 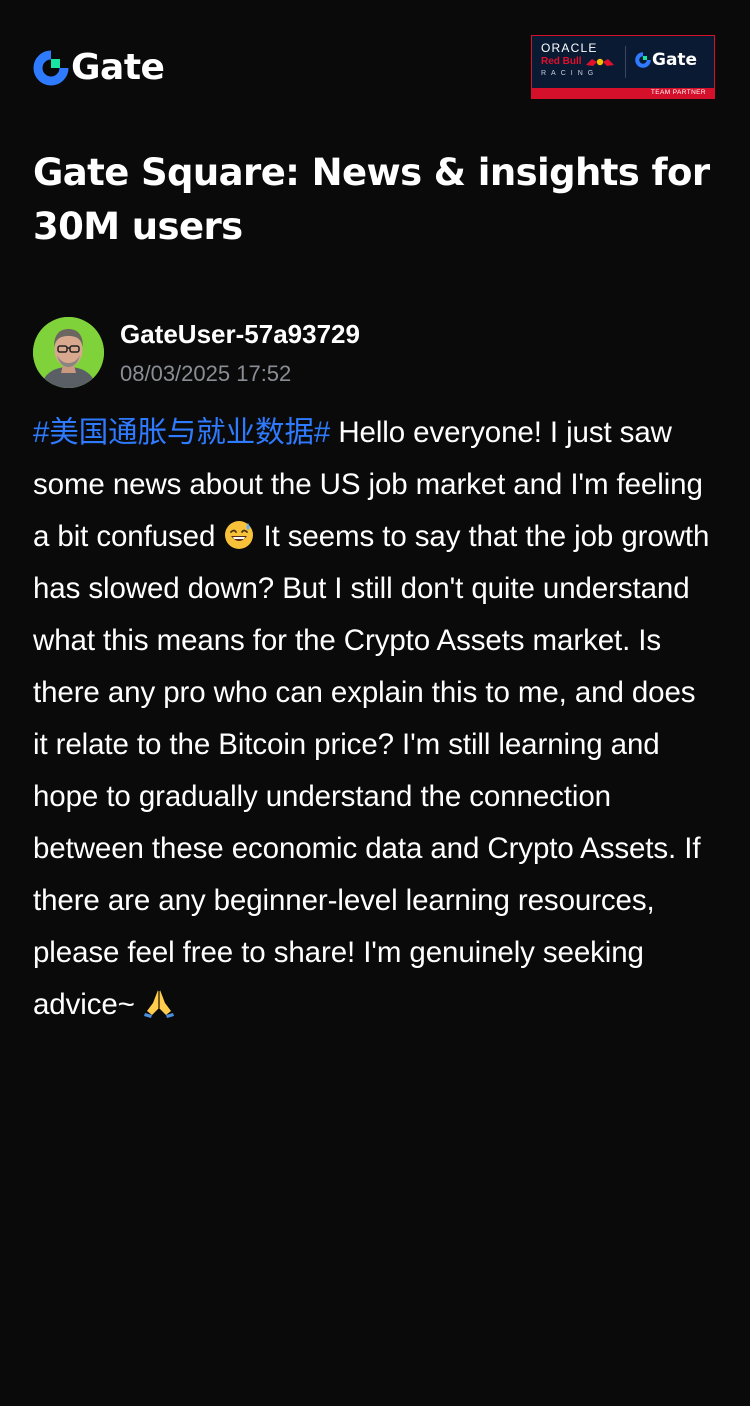 I want to click on partner-gate-icon, so click(x=643, y=60).